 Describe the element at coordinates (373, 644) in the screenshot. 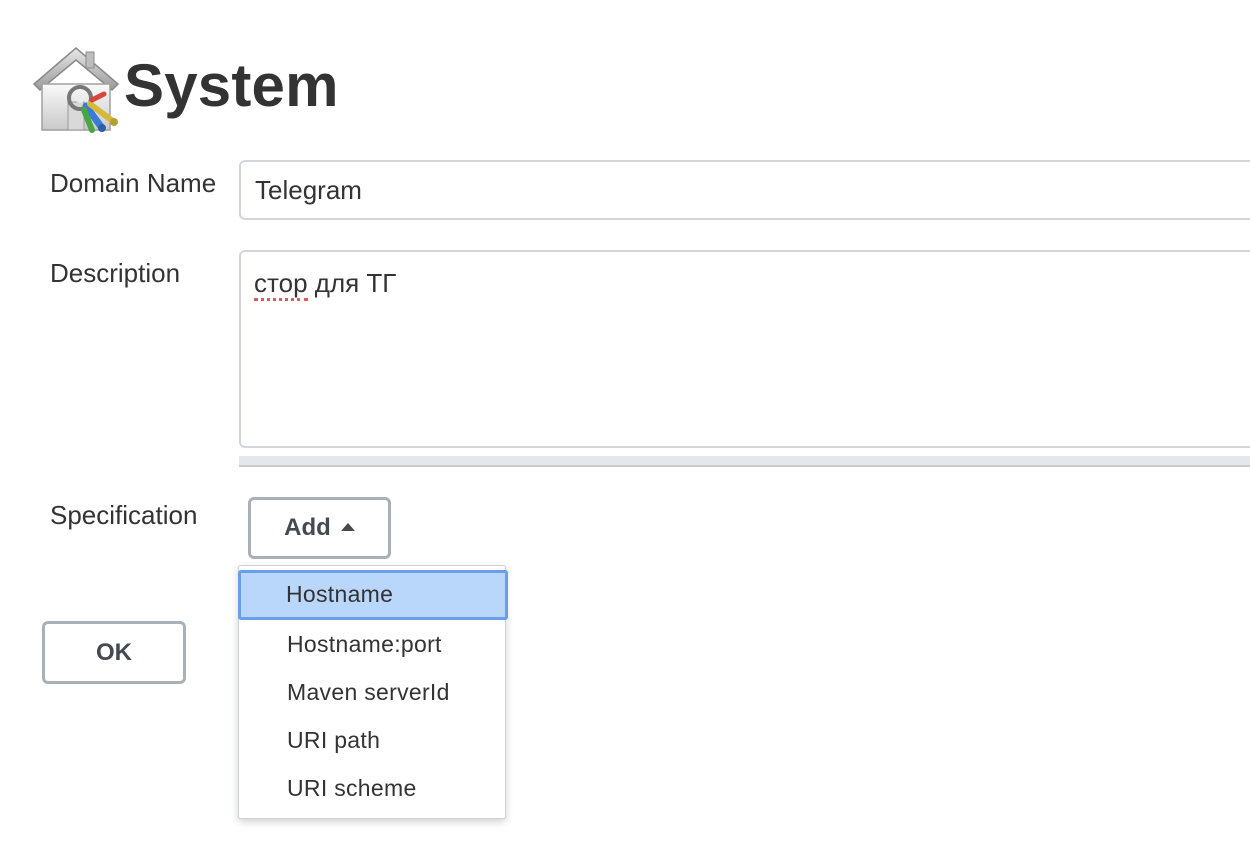

I see `dropdown-item-hostname-port: Hostname:port` at that location.